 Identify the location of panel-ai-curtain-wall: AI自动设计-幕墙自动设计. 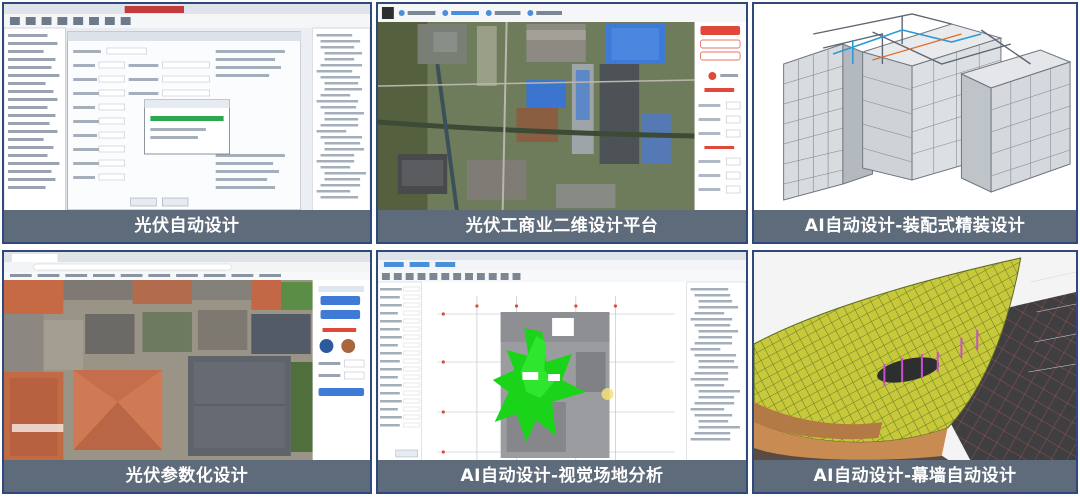
(915, 372).